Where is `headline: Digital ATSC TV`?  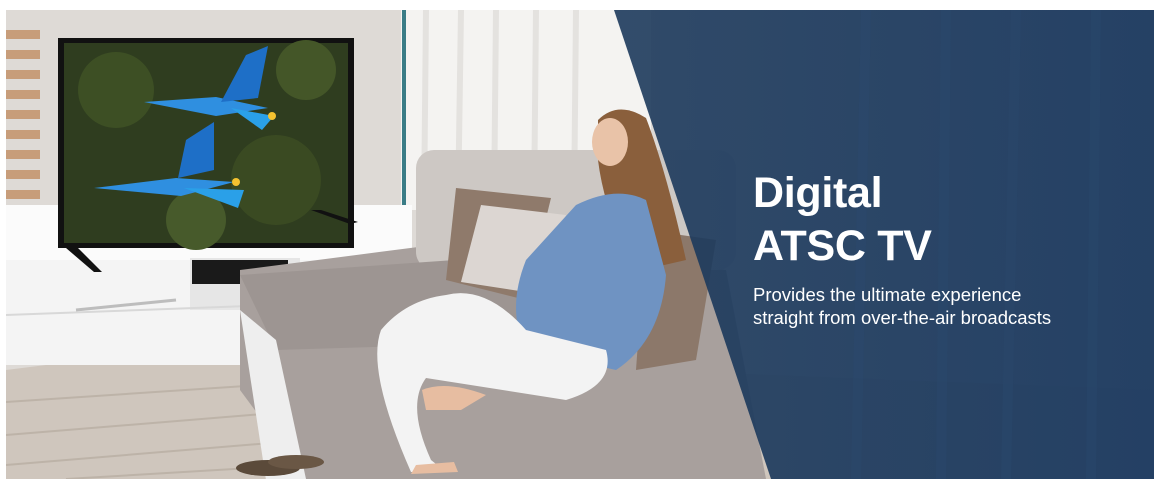 headline: Digital ATSC TV is located at coordinates (842, 220).